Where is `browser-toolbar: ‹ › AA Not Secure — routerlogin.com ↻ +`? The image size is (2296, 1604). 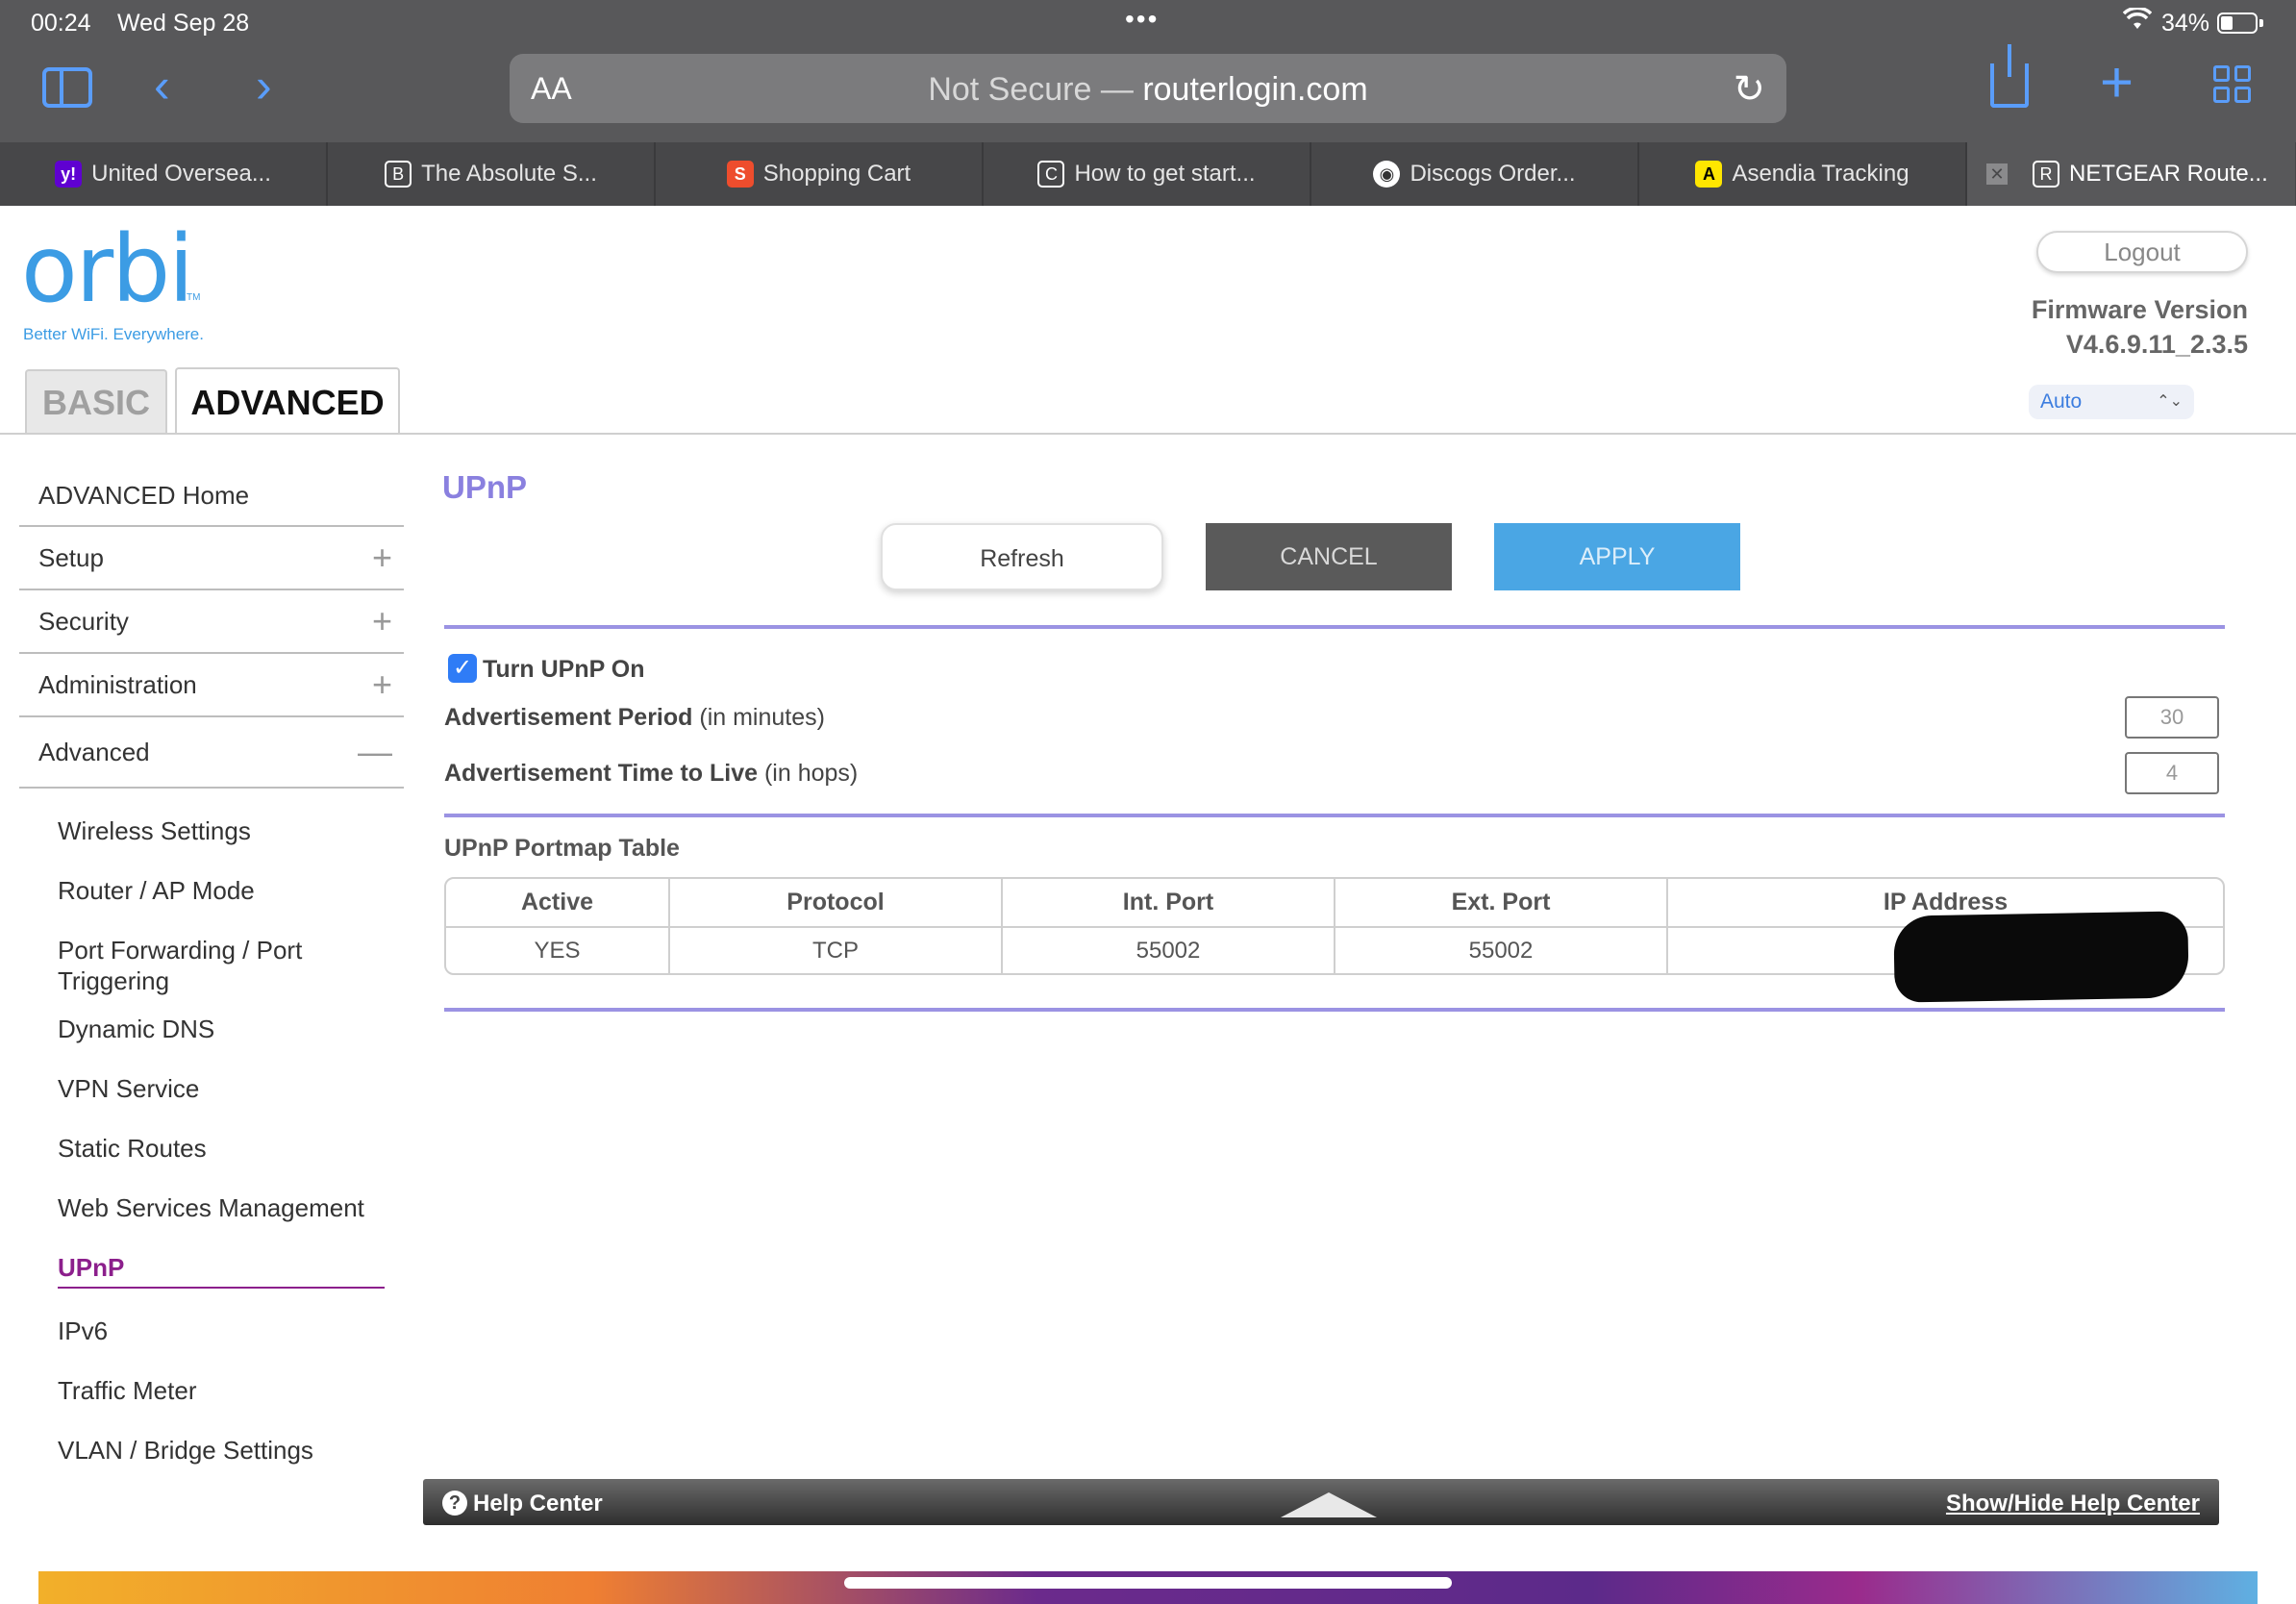 browser-toolbar: ‹ › AA Not Secure — routerlogin.com ↻ + is located at coordinates (1148, 93).